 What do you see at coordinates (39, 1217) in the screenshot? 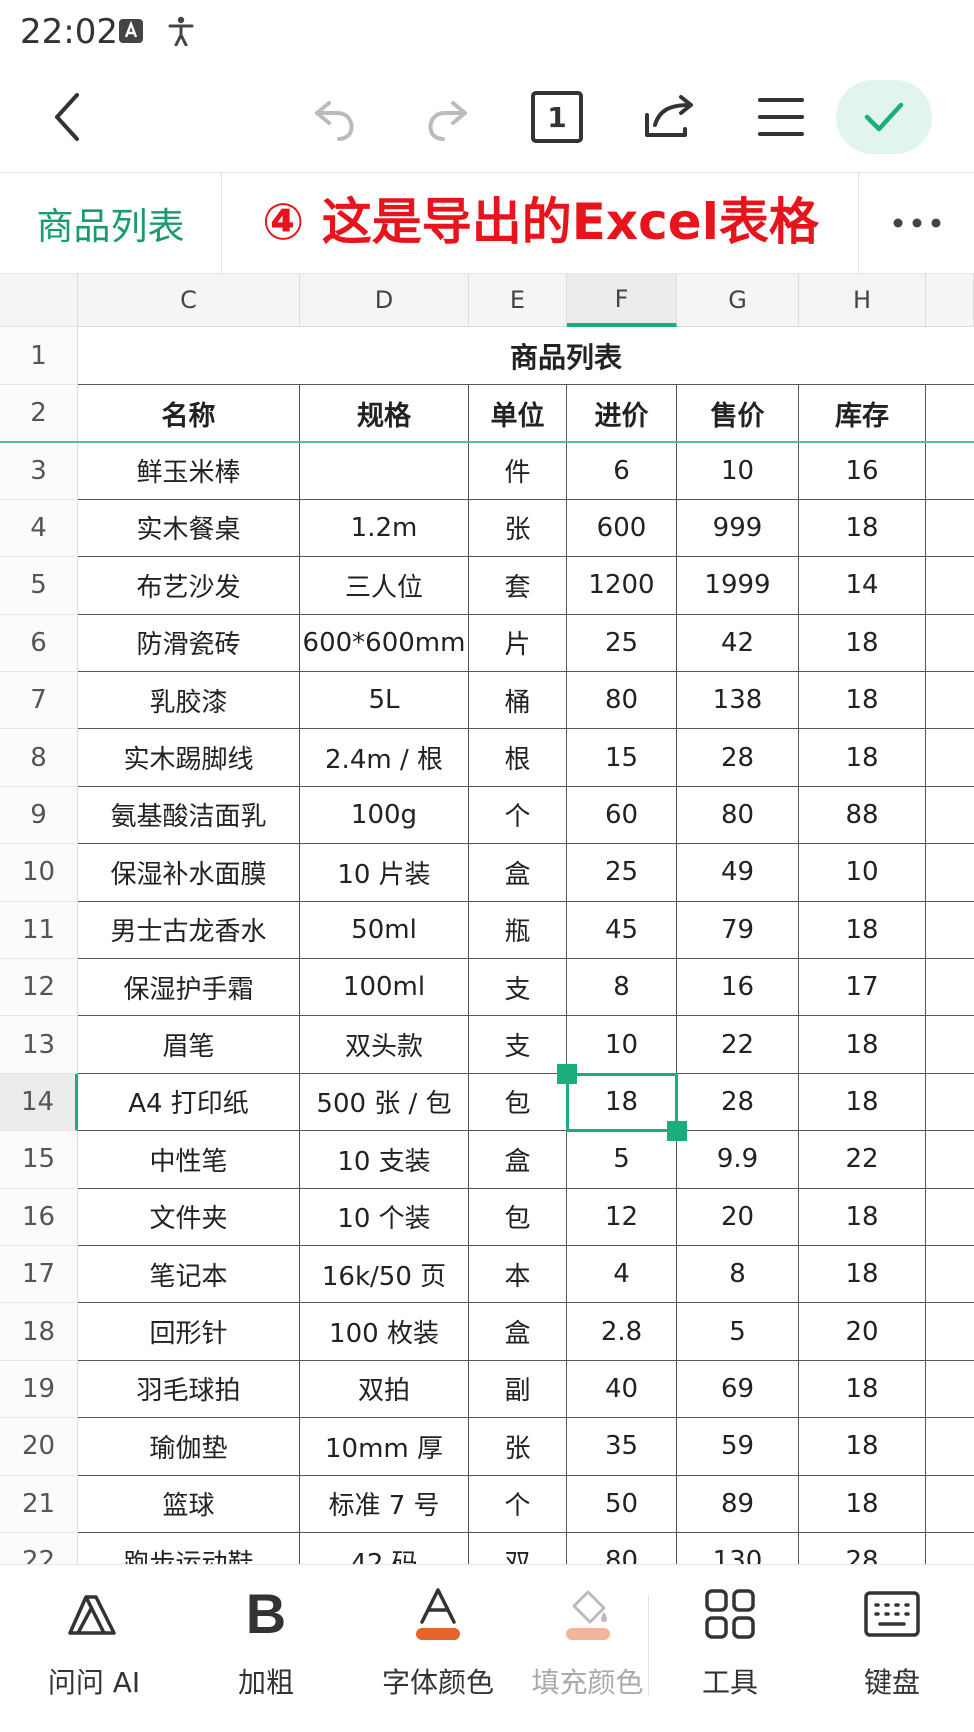
I see `row-header-16: 16` at bounding box center [39, 1217].